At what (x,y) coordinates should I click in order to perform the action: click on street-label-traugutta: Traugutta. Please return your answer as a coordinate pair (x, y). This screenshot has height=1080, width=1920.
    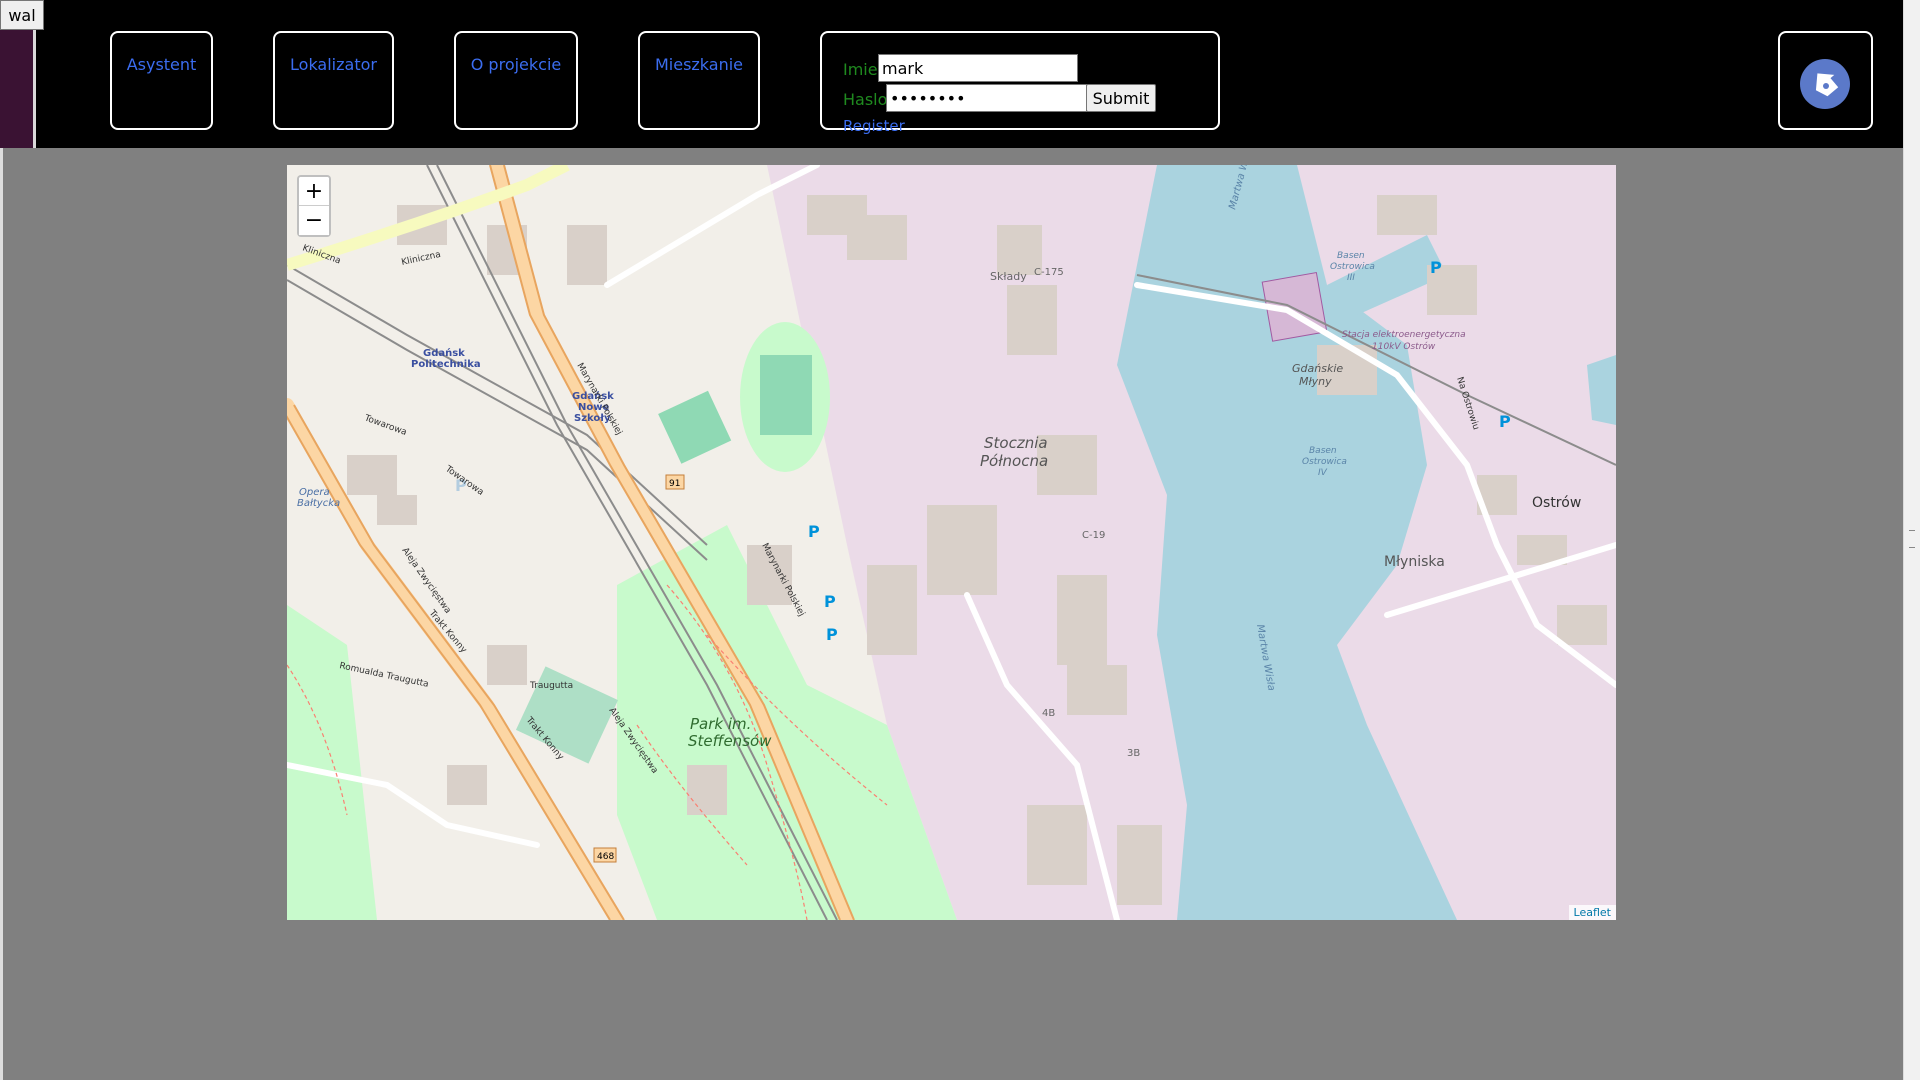
    Looking at the image, I should click on (551, 686).